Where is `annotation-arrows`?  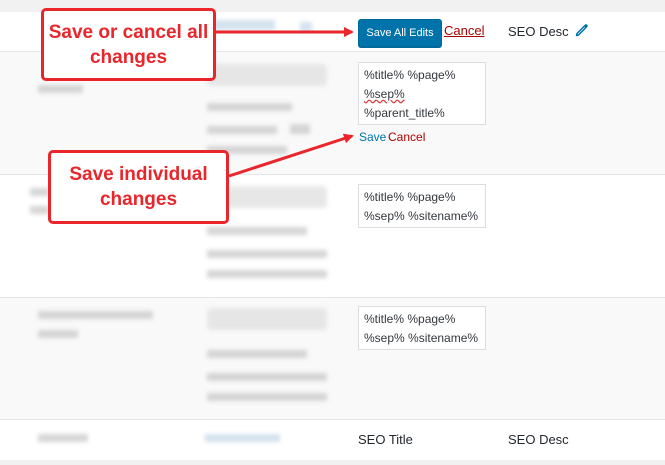
annotation-arrows is located at coordinates (285, 102).